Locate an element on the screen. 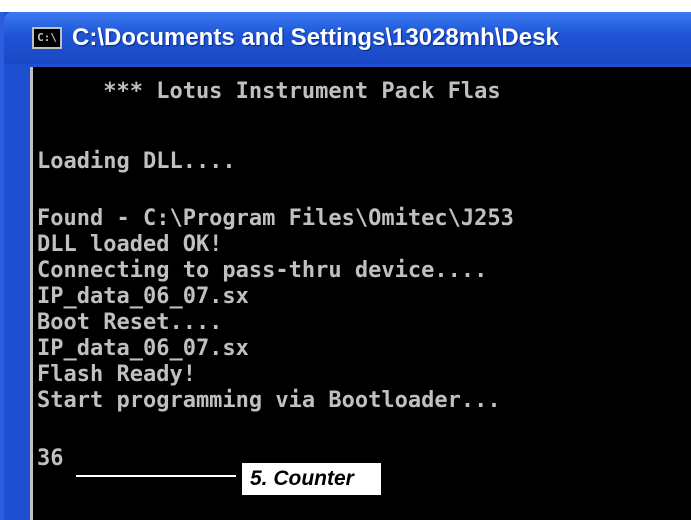 Image resolution: width=691 pixels, height=520 pixels. window-title: C:\Documents and Settings\13028mh\Desk is located at coordinates (315, 37).